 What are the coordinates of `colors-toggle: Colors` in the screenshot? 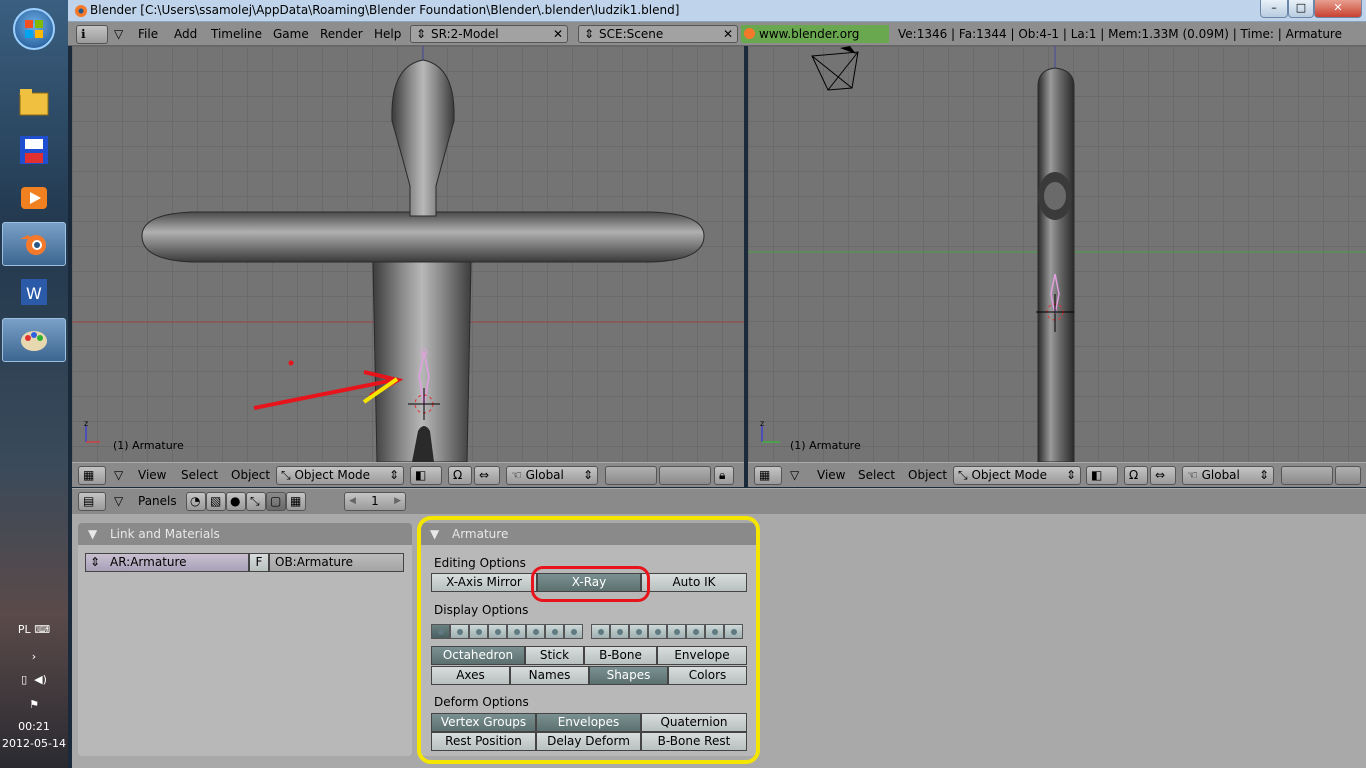 It's located at (707, 675).